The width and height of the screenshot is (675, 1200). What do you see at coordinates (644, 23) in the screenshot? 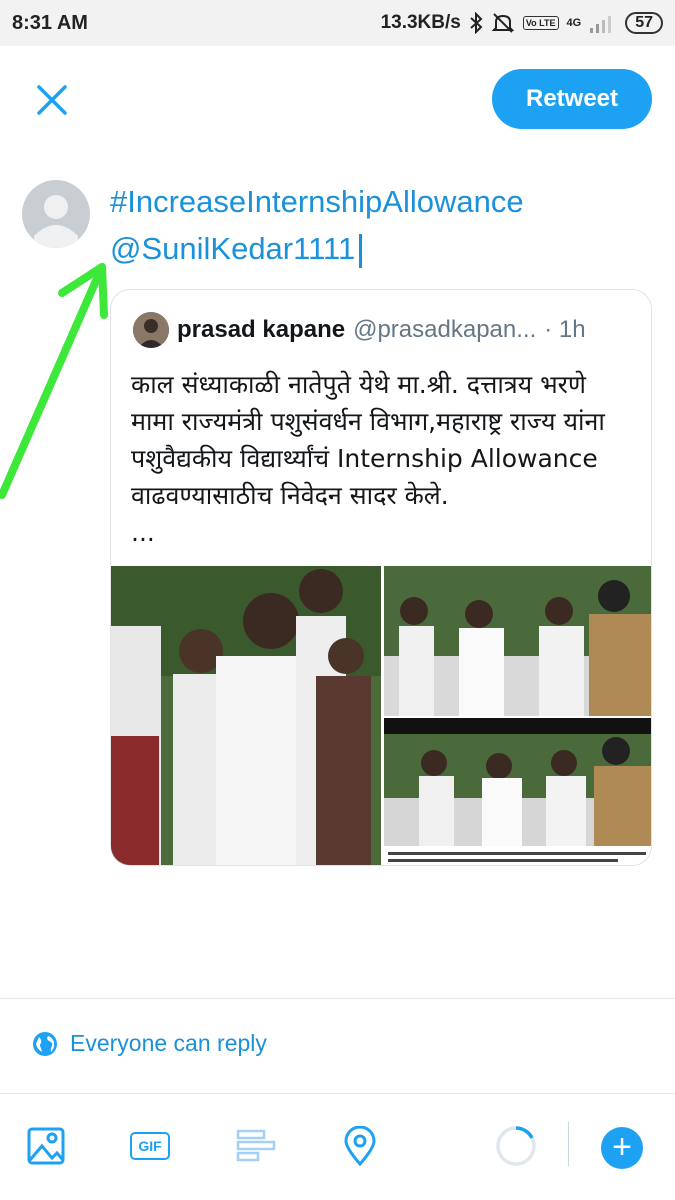
I see `battery-icon: 57` at bounding box center [644, 23].